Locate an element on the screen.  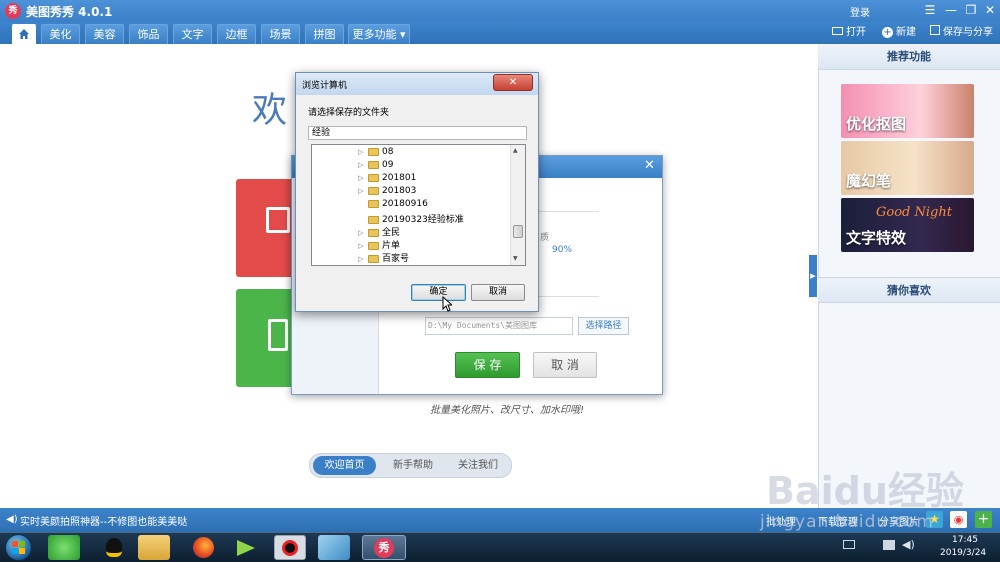
folder-name: 百家号 is located at coordinates (396, 259).